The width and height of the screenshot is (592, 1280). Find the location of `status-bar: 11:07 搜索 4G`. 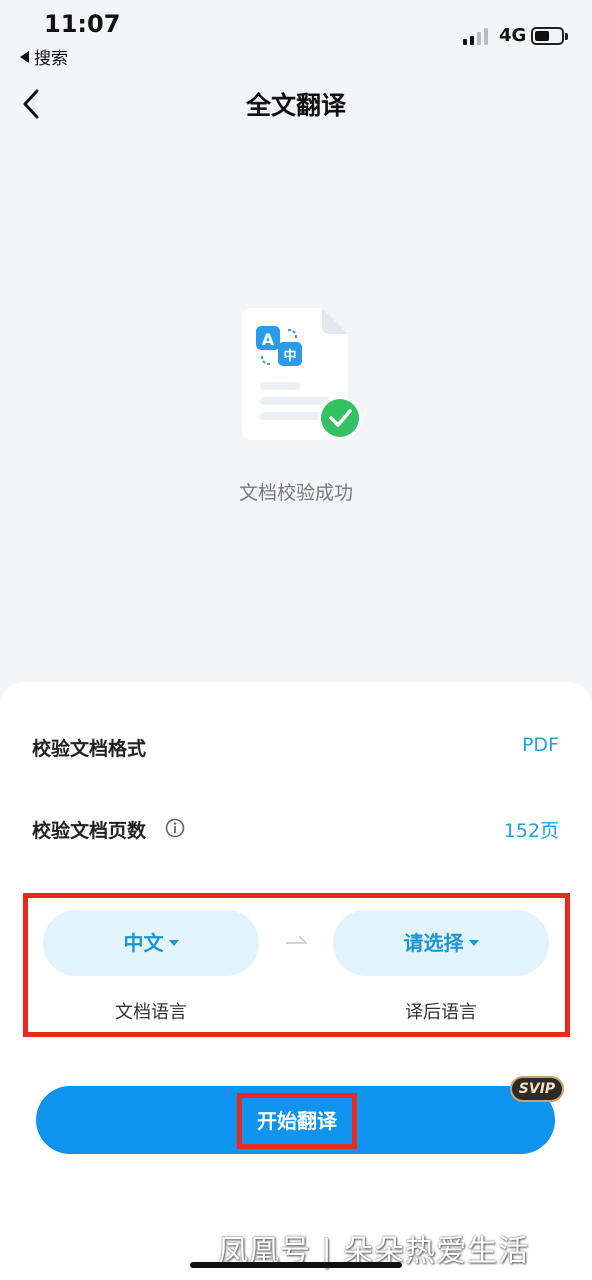

status-bar: 11:07 搜索 4G is located at coordinates (296, 35).